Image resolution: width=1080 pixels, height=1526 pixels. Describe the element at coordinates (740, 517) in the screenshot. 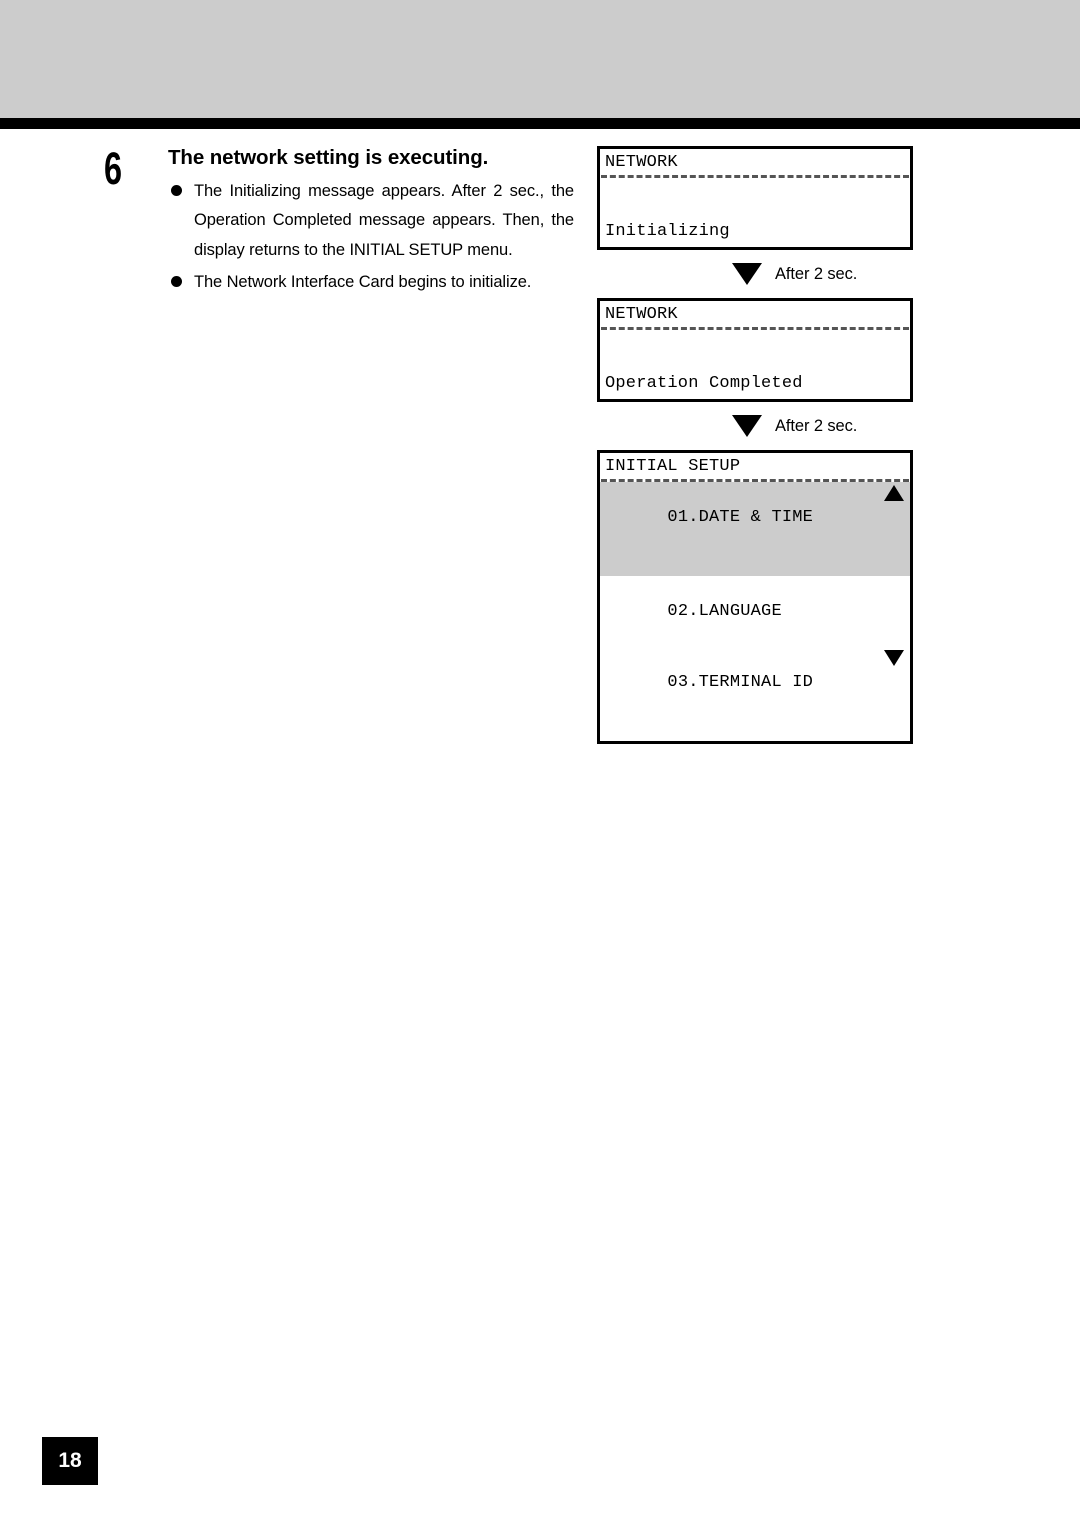

I see `menu-item-label: 01.DATE & TIME` at that location.